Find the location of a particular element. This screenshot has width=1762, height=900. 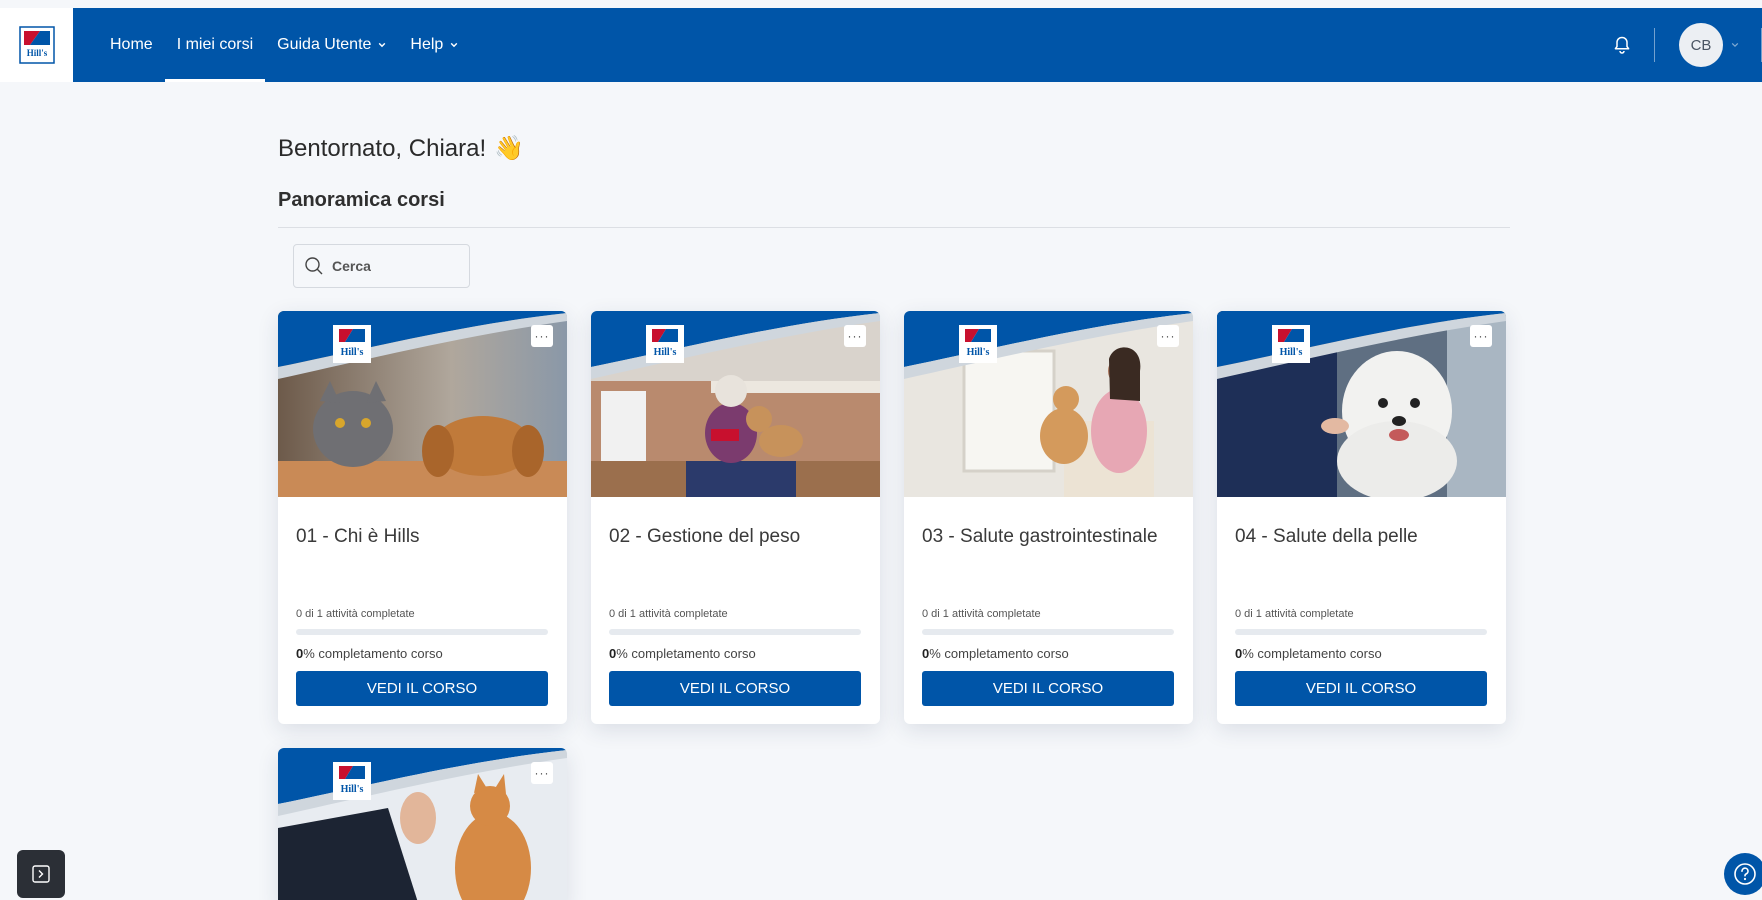

drawer-toggle-button is located at coordinates (41, 874).